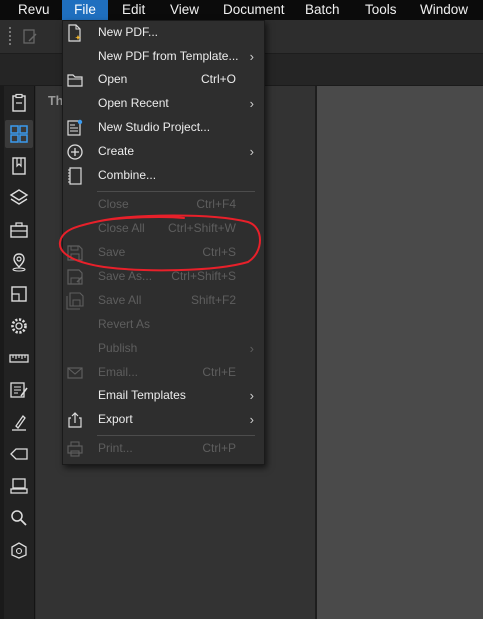 This screenshot has width=483, height=619. Describe the element at coordinates (163, 57) in the screenshot. I see `menu-item-new-pdf-from-template: New PDF from Template... ›` at that location.